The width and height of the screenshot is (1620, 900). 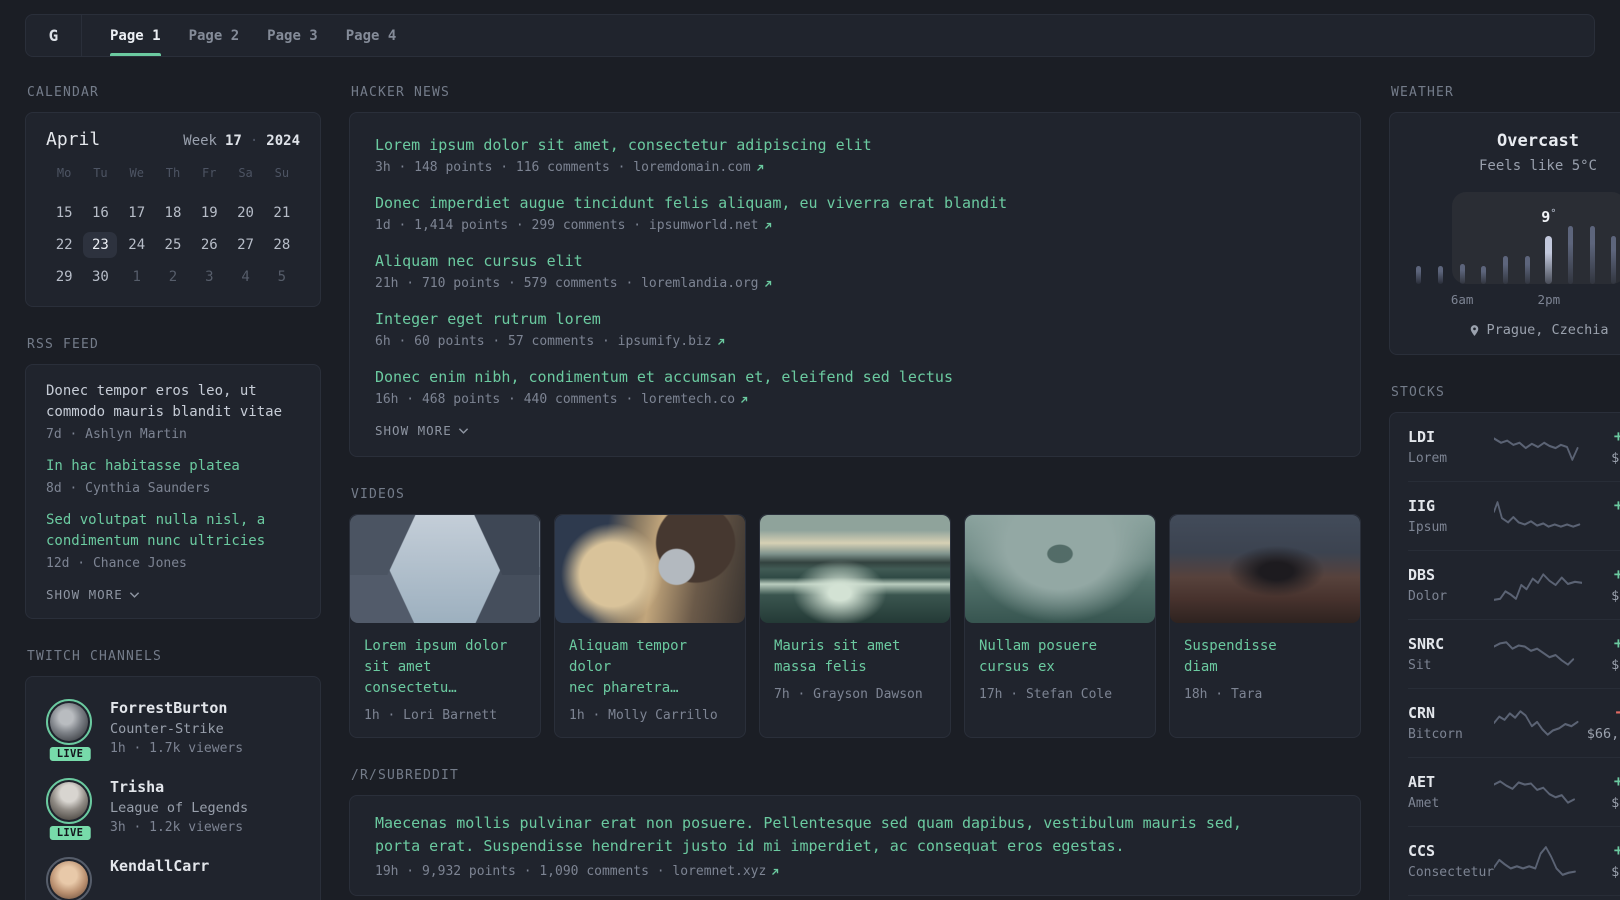 I want to click on stock-change: +0.51%, so click(x=1616, y=850).